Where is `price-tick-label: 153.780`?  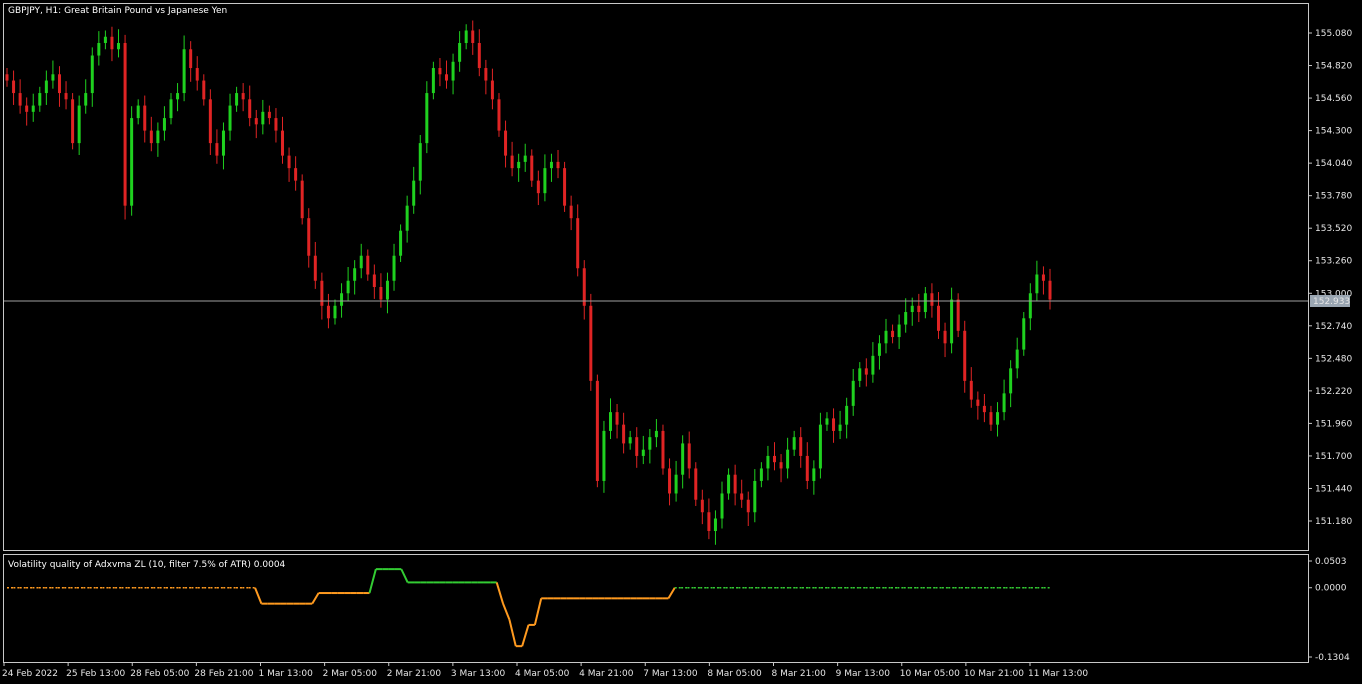
price-tick-label: 153.780 is located at coordinates (1333, 197).